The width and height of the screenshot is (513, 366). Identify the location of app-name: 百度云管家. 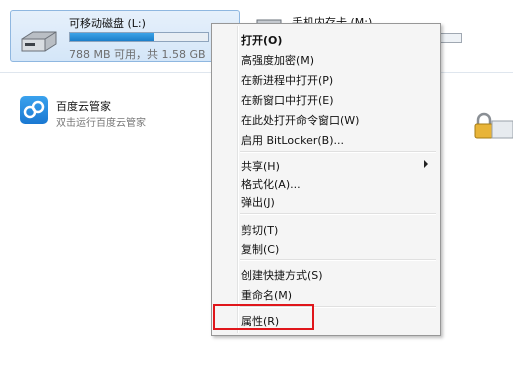
(83, 106).